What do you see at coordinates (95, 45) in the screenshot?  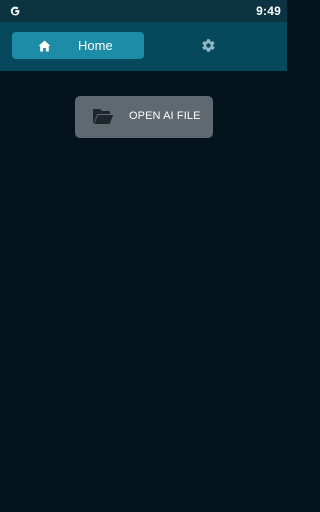 I see `tab-home-label: Home` at bounding box center [95, 45].